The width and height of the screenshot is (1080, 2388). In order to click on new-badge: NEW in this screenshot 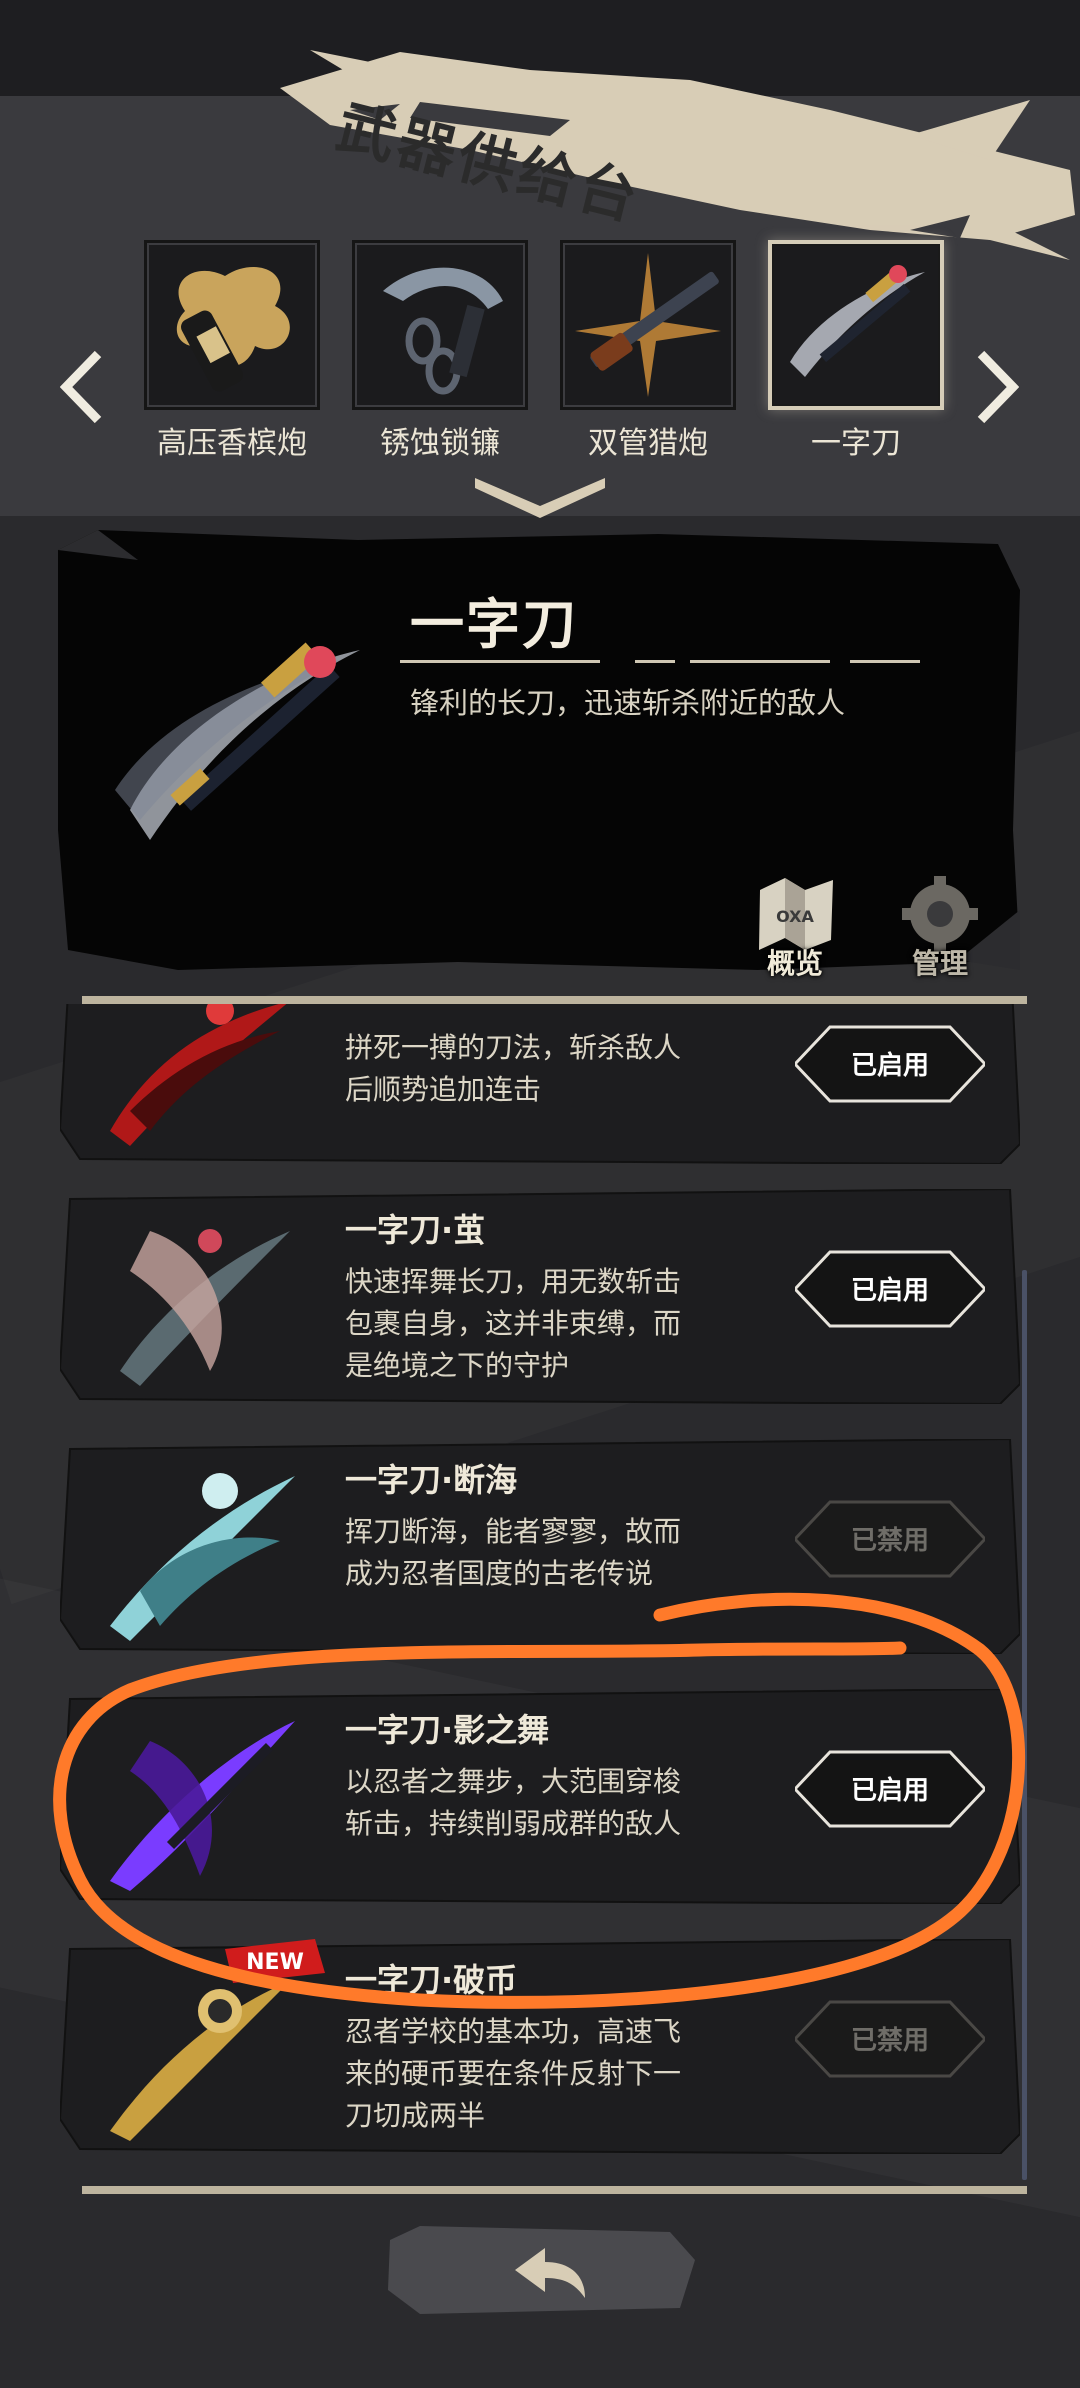, I will do `click(275, 1961)`.